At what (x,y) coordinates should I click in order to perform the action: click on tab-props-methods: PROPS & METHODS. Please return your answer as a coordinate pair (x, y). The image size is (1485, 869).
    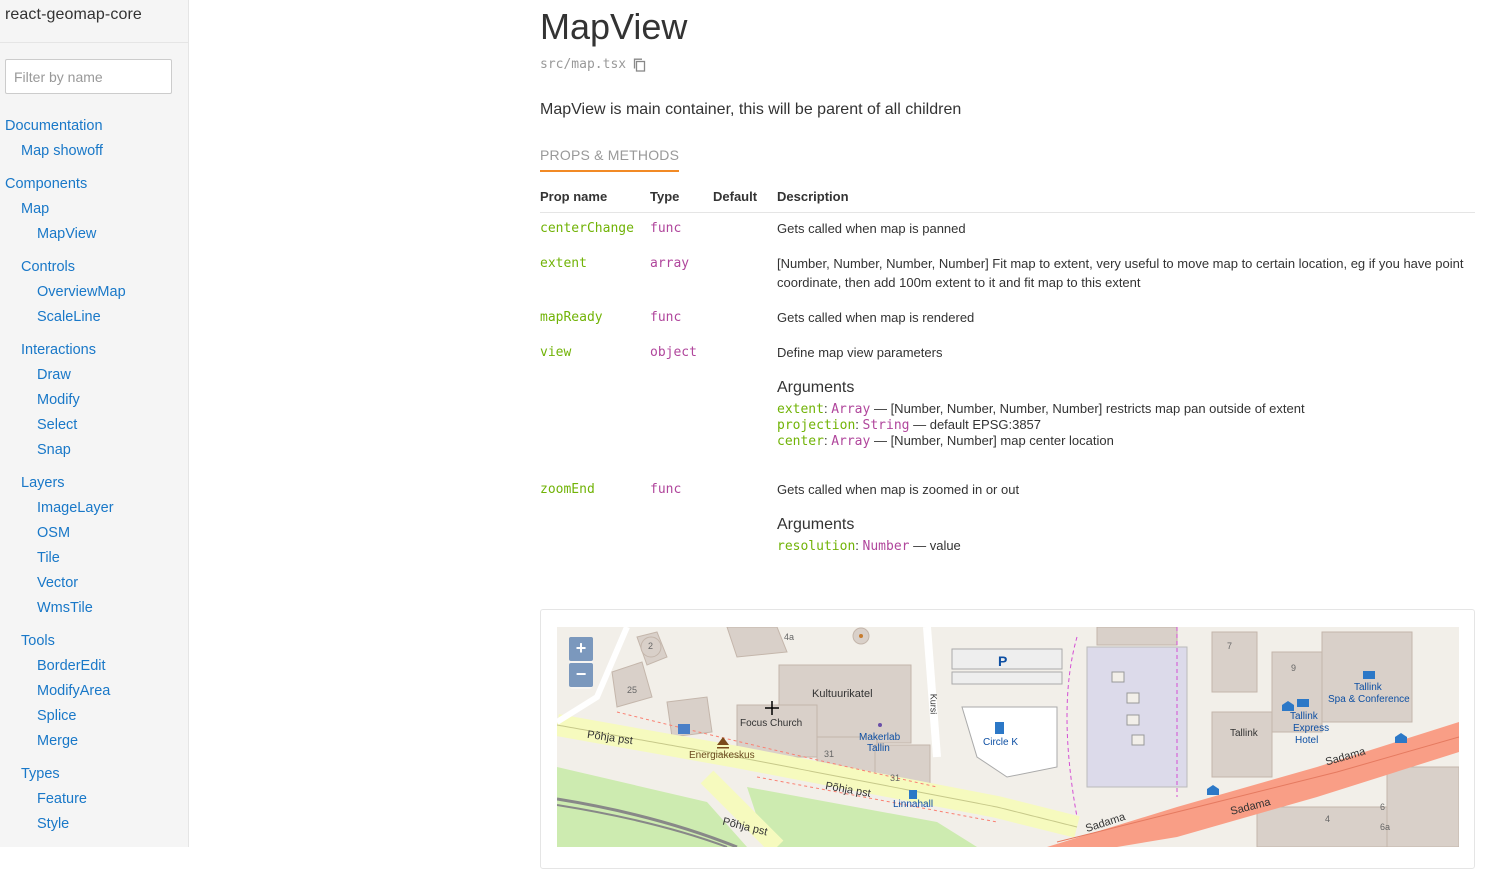
    Looking at the image, I should click on (610, 159).